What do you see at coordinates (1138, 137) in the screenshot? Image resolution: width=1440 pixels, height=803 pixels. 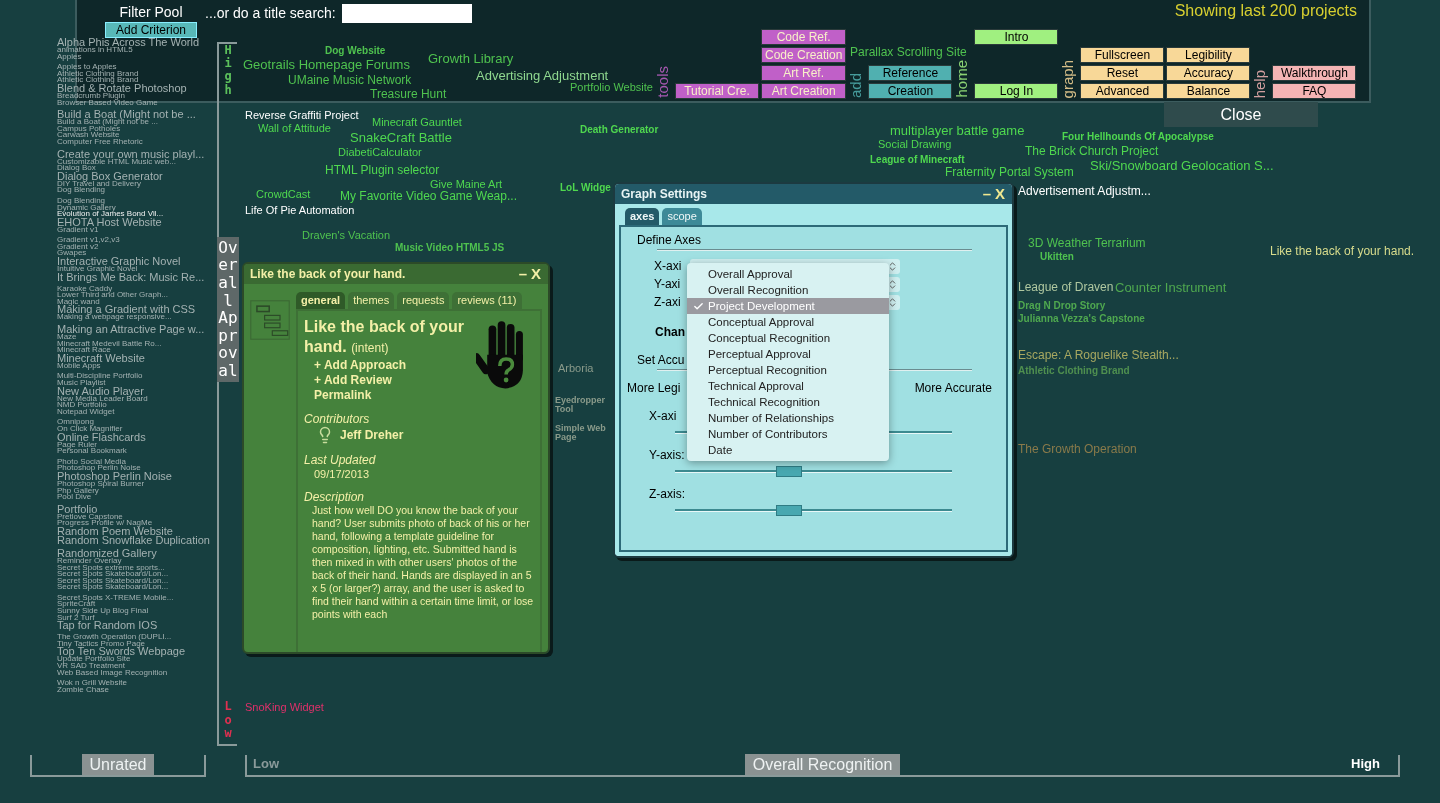 I see `project-title: Four Hellhounds Of Apocalypse` at bounding box center [1138, 137].